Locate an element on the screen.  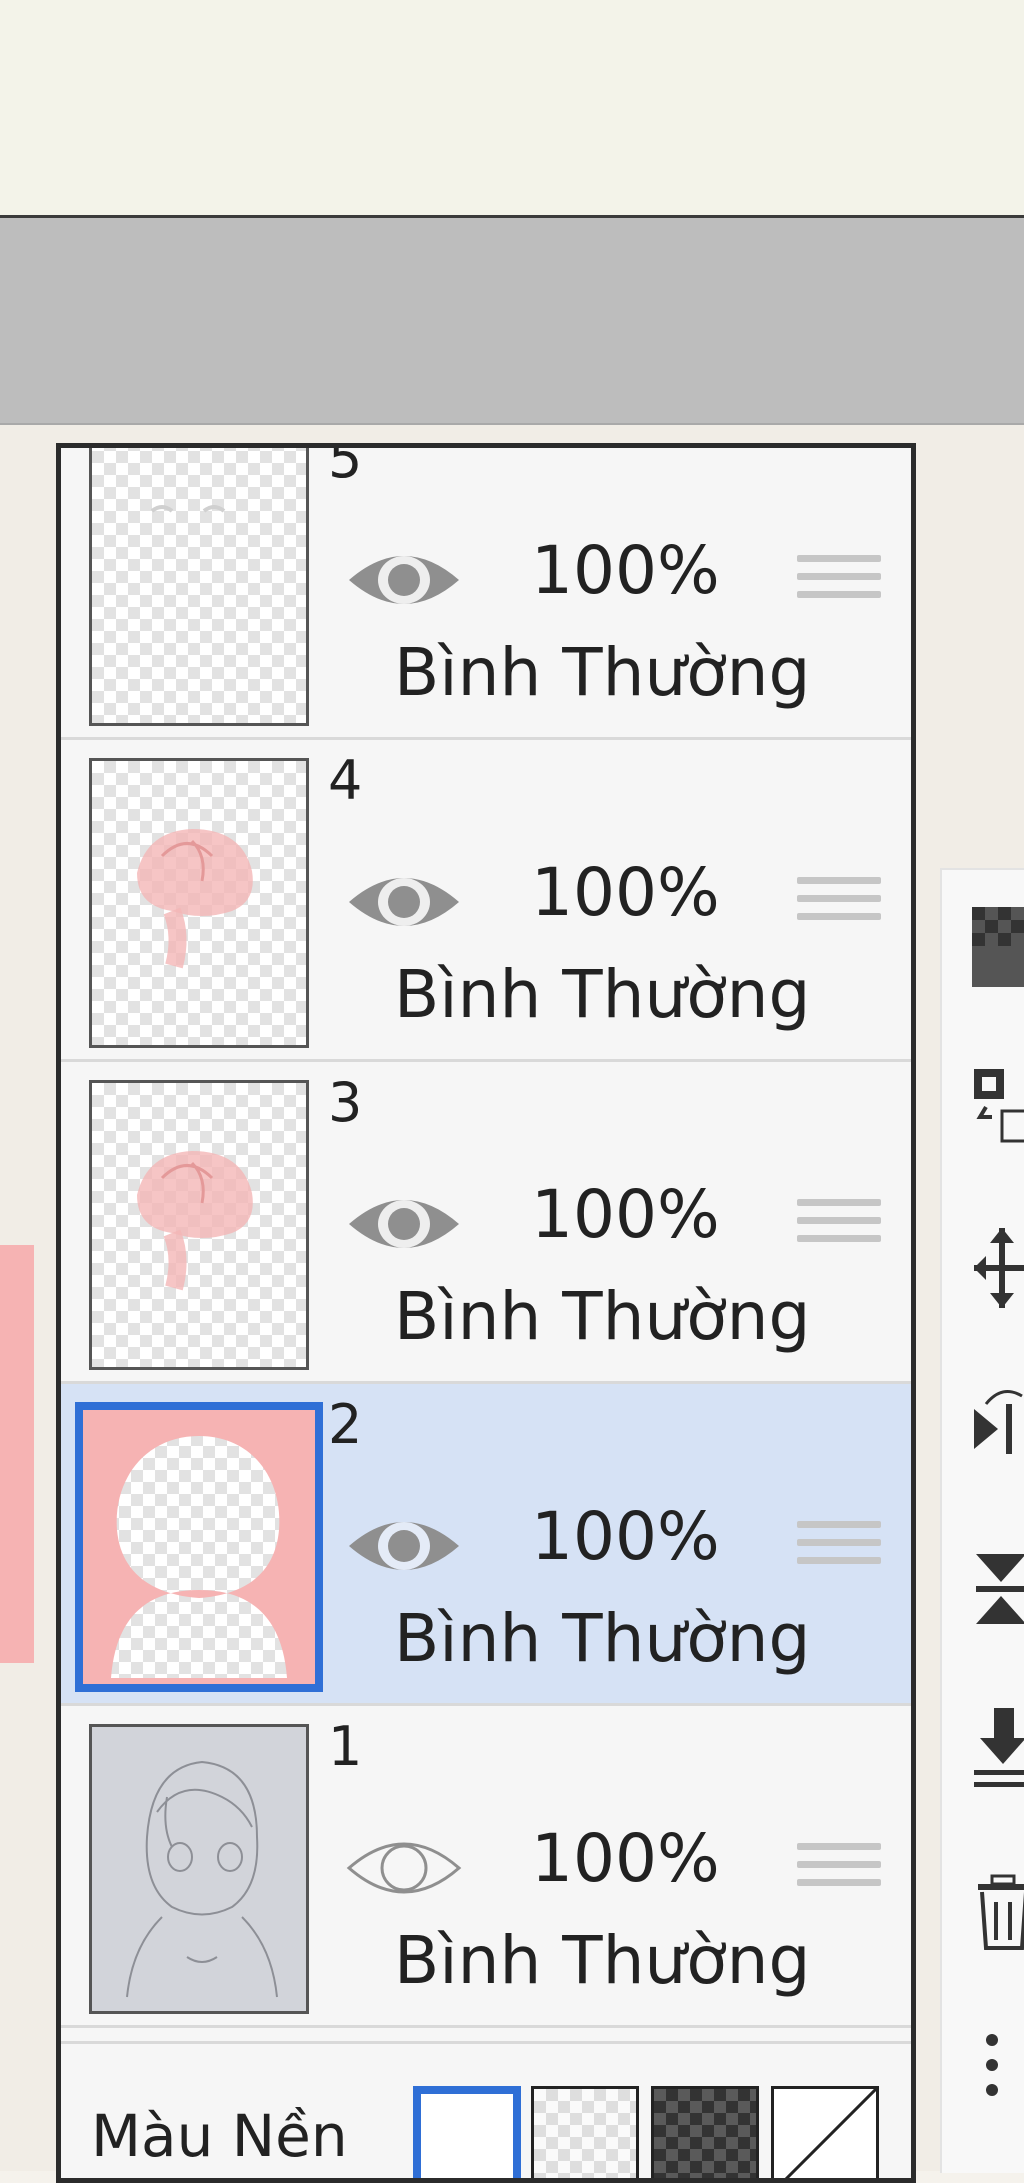
layer-row-4: 4 100% Bình Thường is located at coordinates (486, 901).